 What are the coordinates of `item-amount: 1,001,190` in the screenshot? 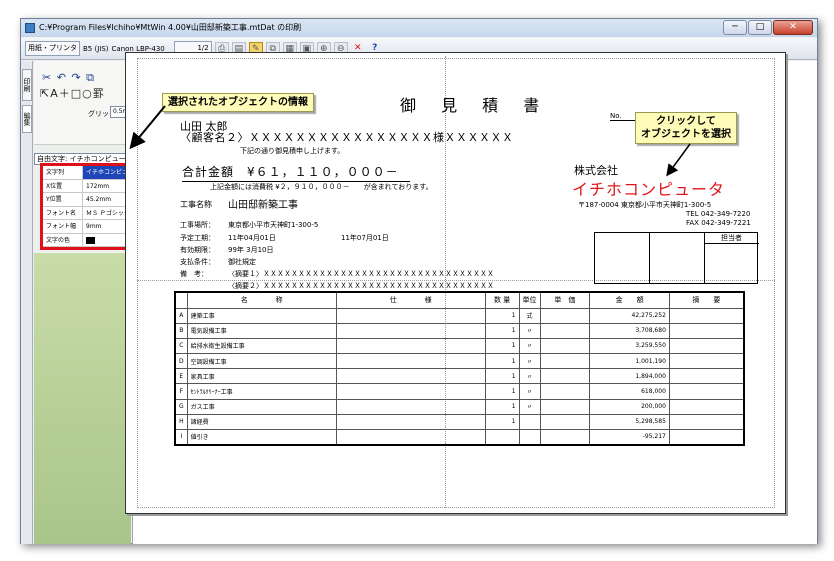 It's located at (629, 361).